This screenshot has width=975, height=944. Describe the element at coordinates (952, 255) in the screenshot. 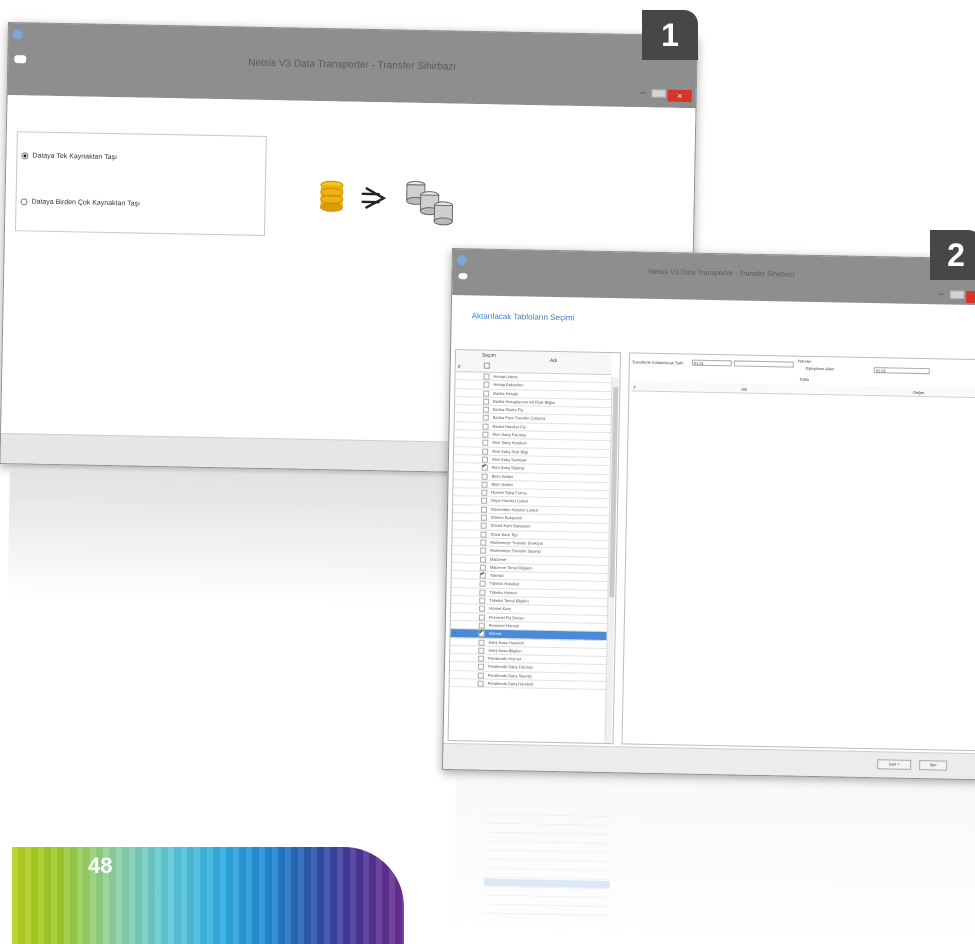

I see `step-badge-2: 2` at that location.